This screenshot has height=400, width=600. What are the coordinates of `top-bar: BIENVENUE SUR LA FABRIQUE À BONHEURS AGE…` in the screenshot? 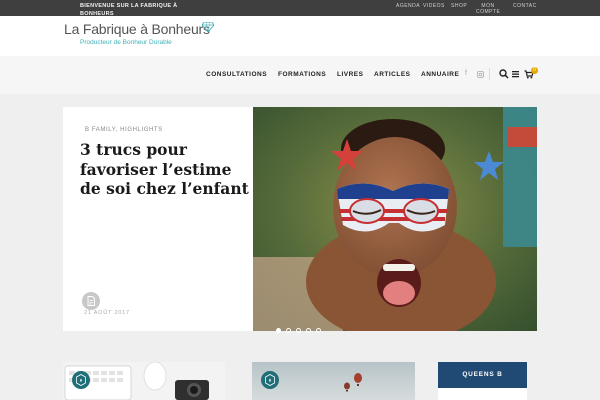 It's located at (300, 8).